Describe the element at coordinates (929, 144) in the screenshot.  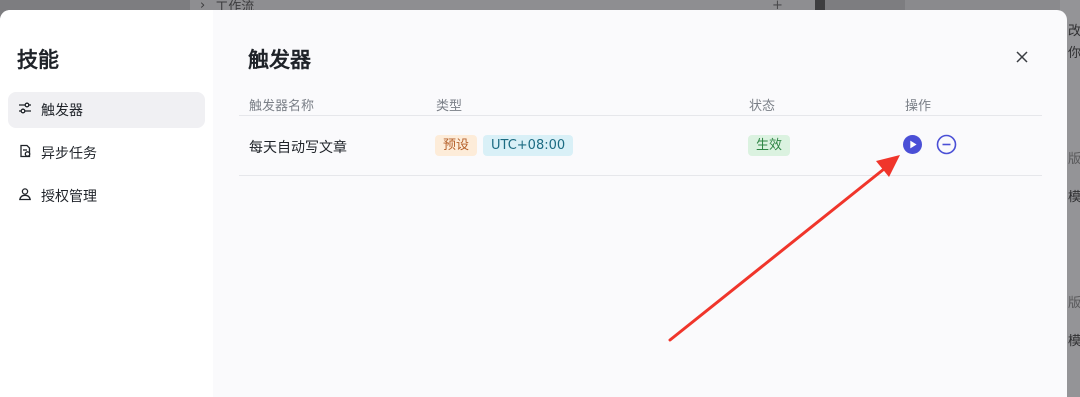
I see `trigger-actions` at that location.